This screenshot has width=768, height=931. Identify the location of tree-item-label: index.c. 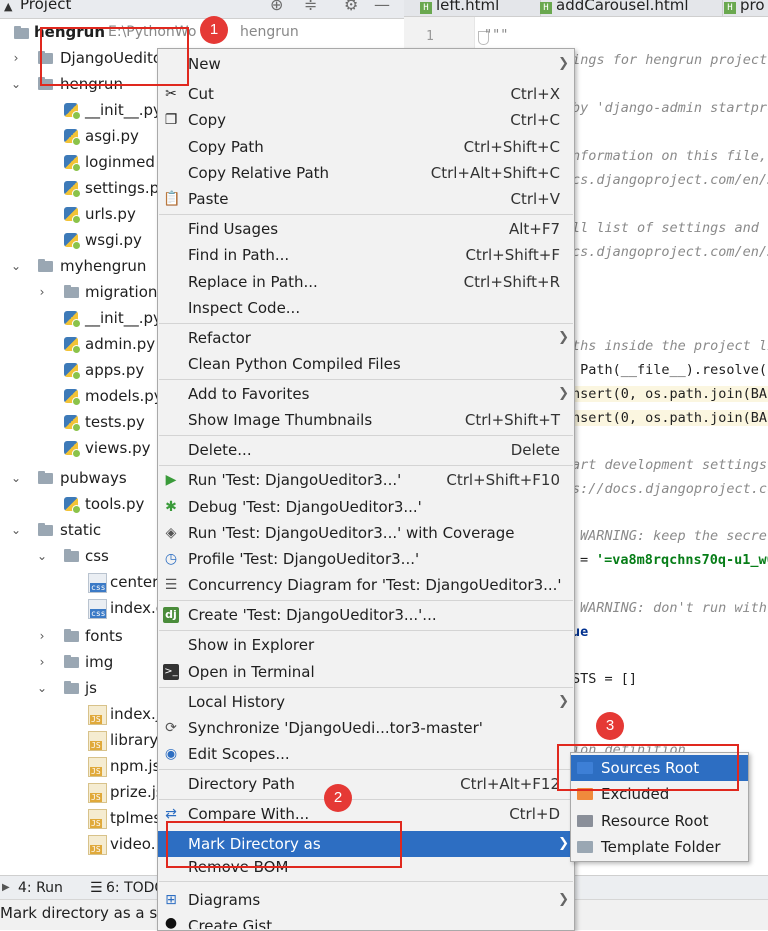
(137, 608).